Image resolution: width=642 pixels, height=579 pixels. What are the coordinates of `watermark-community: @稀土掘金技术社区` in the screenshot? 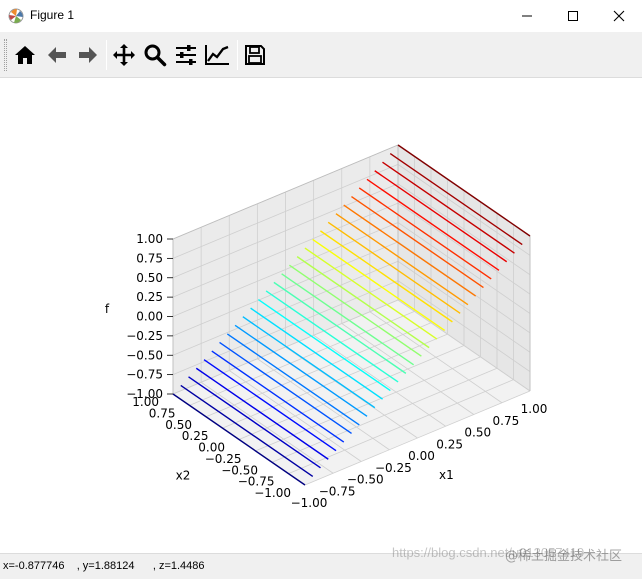 It's located at (564, 556).